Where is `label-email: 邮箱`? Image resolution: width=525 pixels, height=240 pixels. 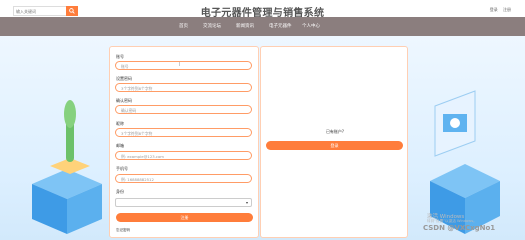
label-email: 邮箱 is located at coordinates (120, 145).